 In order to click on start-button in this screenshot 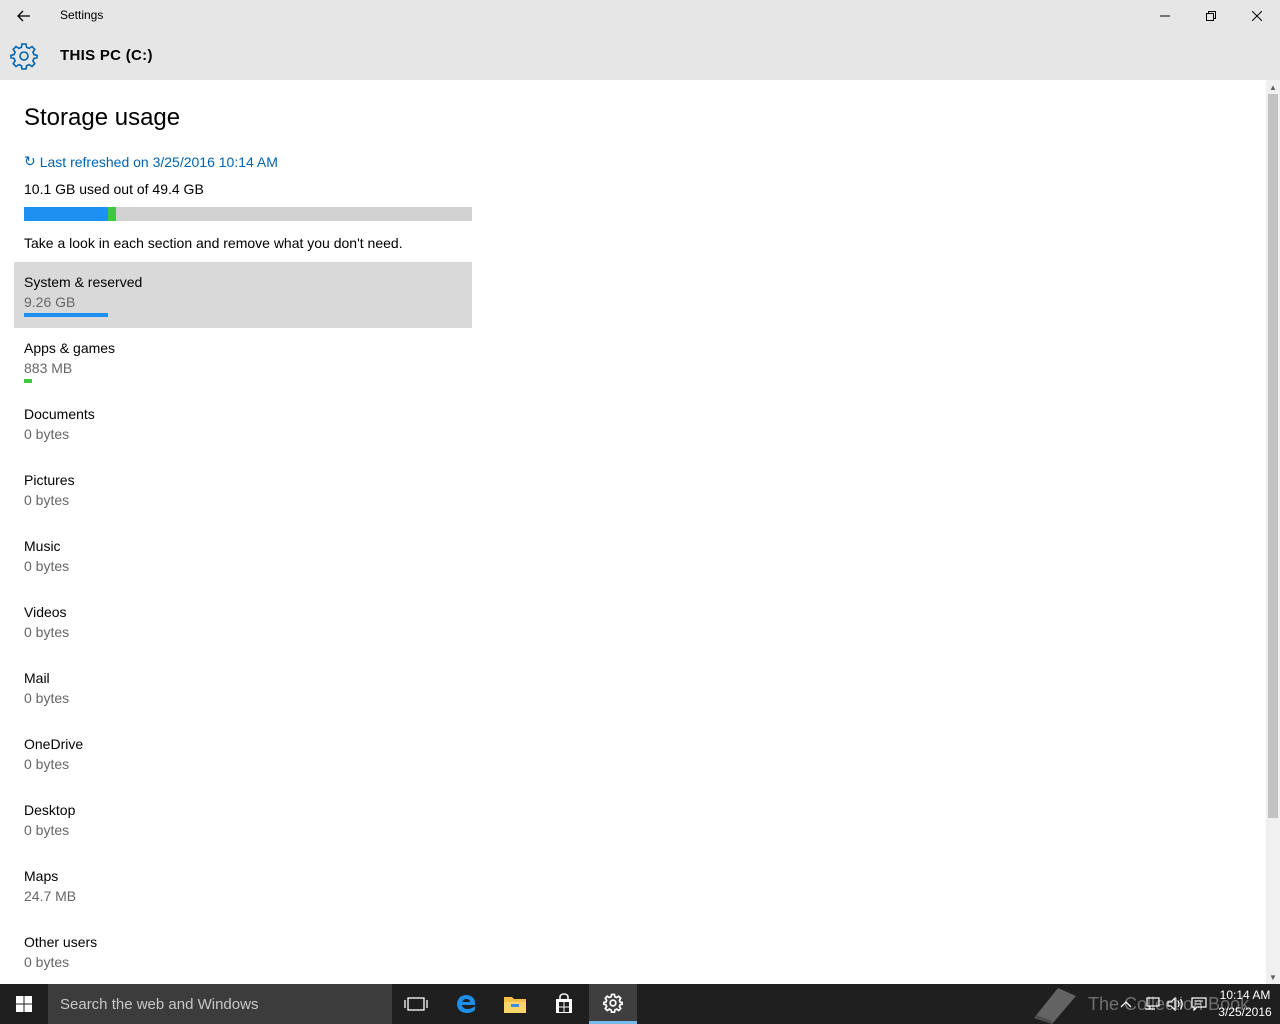, I will do `click(24, 1004)`.